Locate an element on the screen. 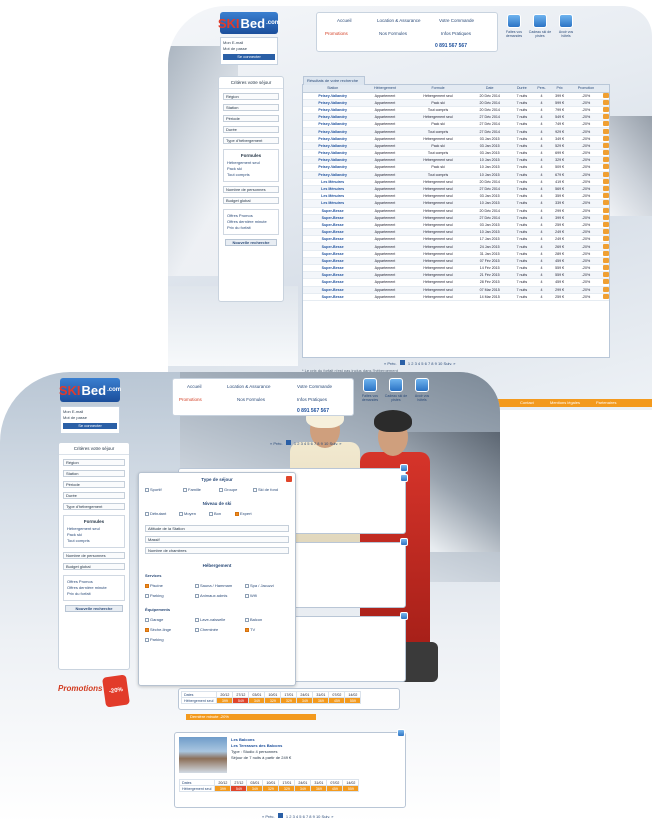  column-header: Station is located at coordinates (333, 89).